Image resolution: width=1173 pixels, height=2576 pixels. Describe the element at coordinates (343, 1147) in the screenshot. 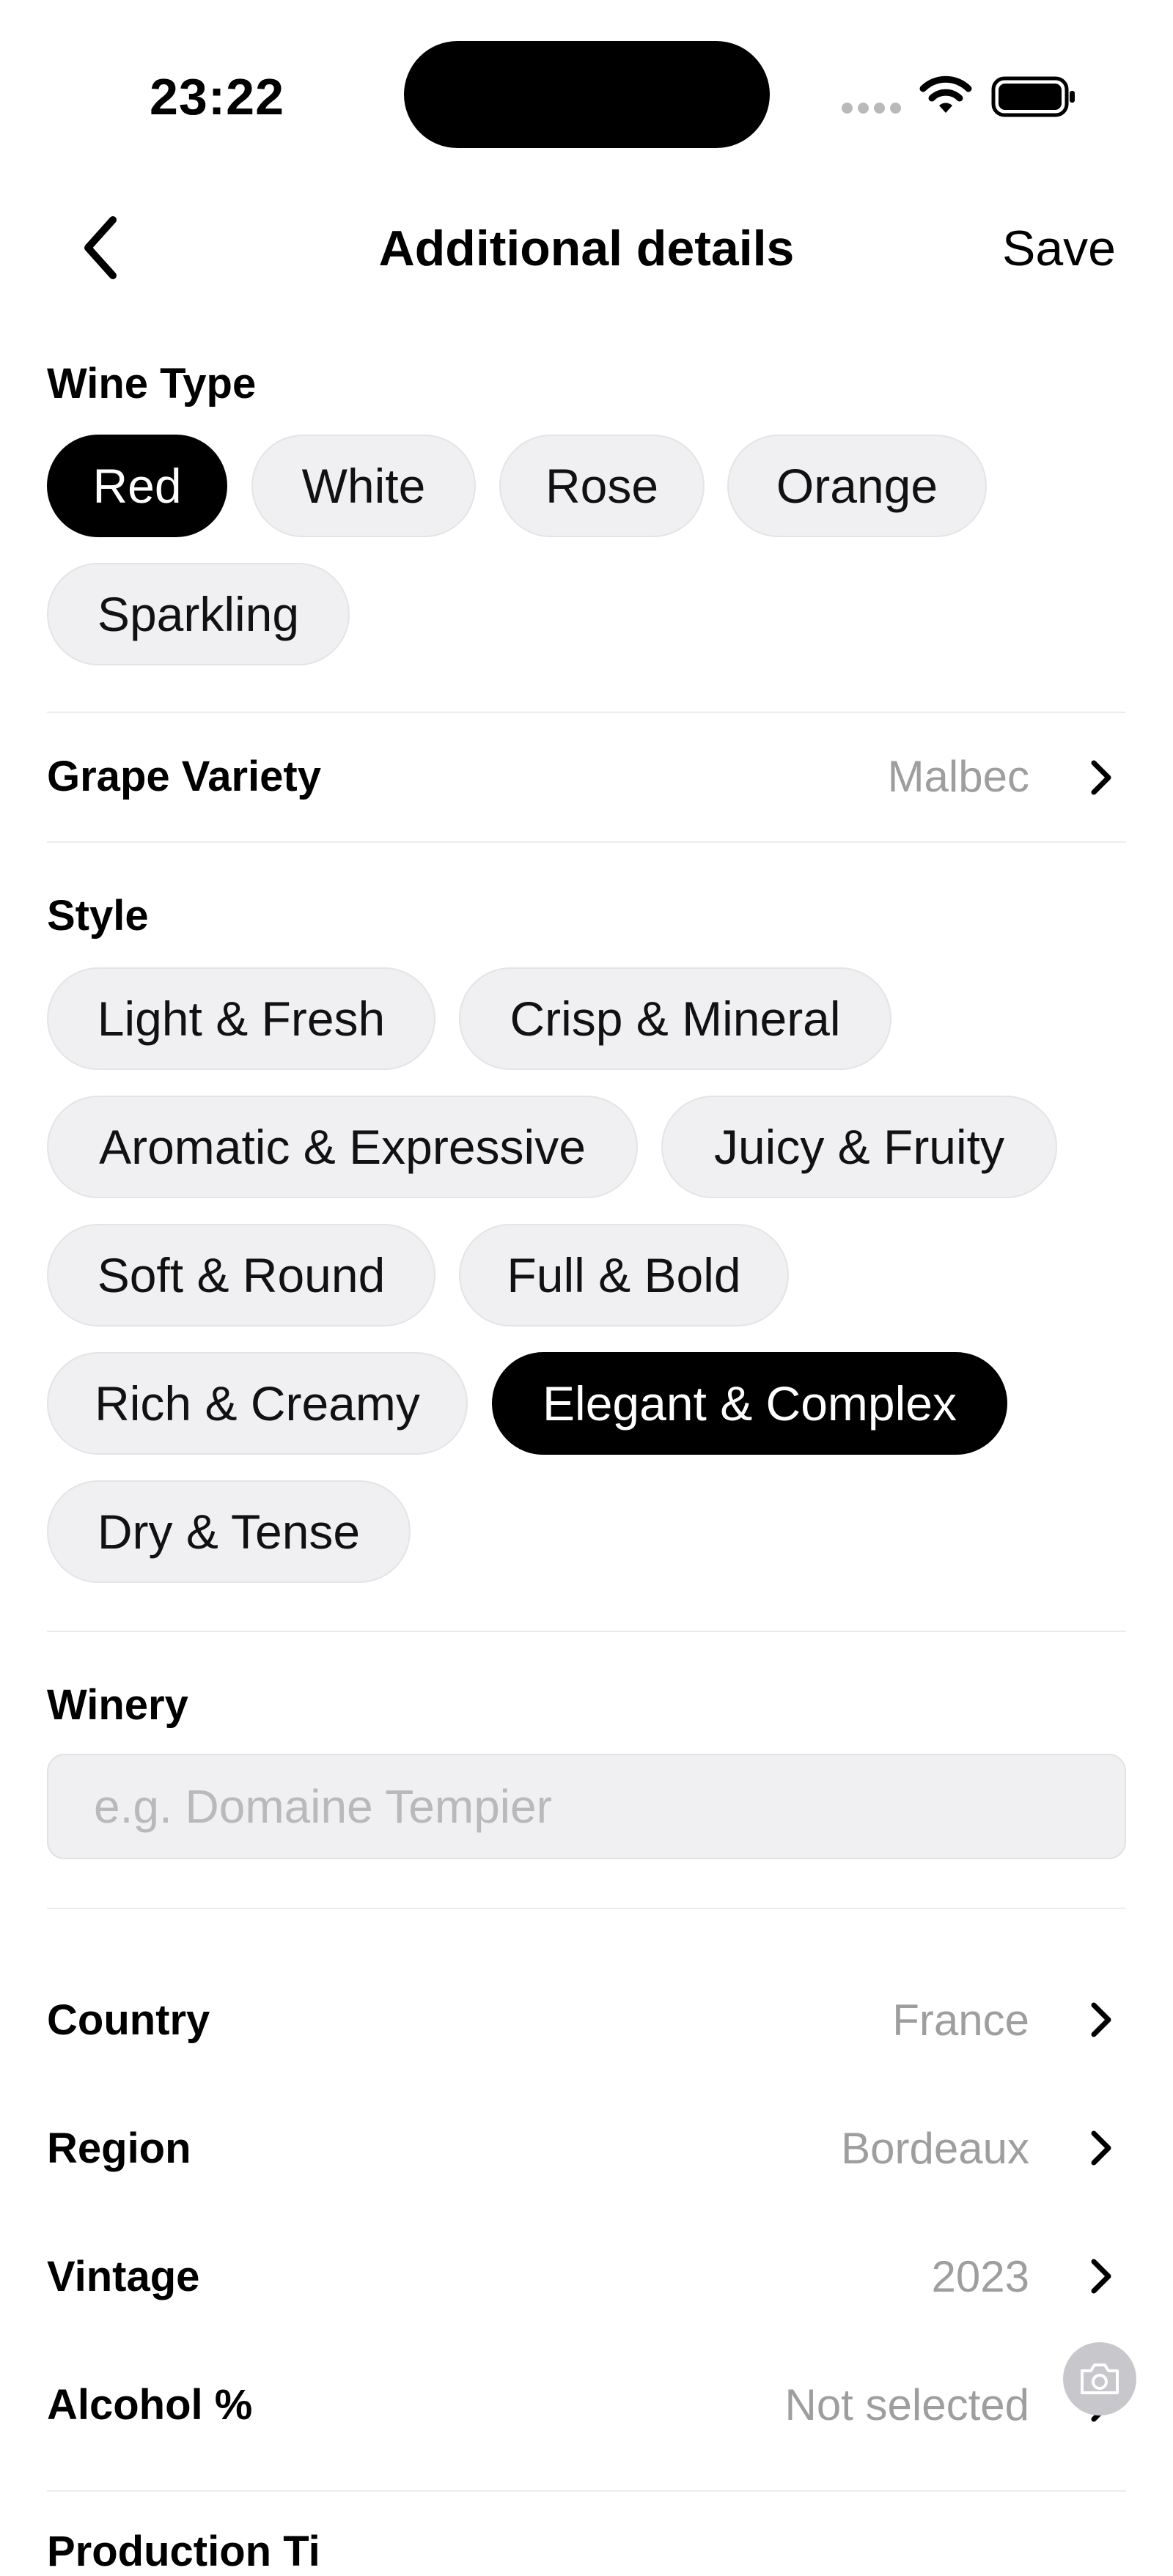

I see `style-chip-aromatic-expressive: Aromatic & Expressive` at that location.